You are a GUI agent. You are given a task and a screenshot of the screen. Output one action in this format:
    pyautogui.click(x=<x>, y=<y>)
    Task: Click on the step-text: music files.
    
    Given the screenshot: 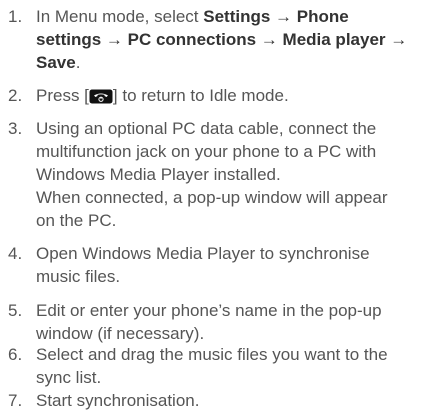 What is the action you would take?
    pyautogui.click(x=78, y=276)
    